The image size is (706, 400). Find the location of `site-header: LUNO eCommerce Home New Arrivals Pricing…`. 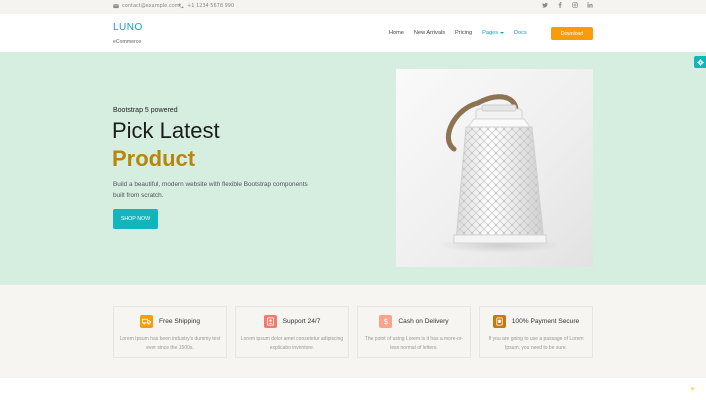

site-header: LUNO eCommerce Home New Arrivals Pricing… is located at coordinates (353, 33).